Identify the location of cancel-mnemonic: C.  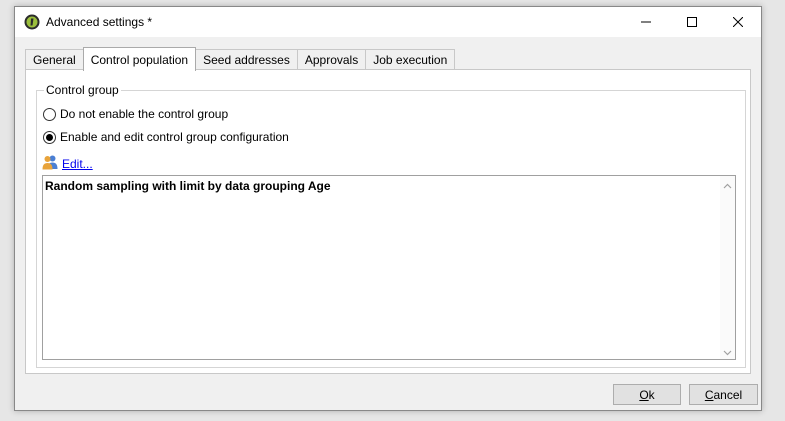
(709, 394).